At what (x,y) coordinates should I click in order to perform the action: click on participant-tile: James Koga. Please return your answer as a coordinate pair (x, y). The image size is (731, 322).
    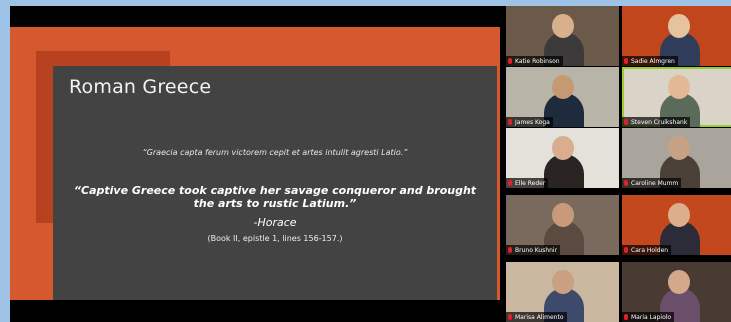
    Looking at the image, I should click on (562, 97).